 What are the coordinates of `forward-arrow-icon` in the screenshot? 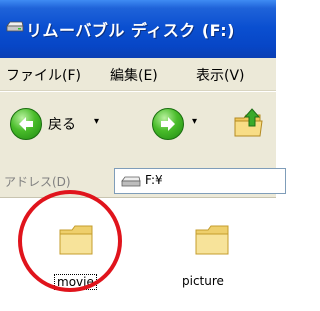 It's located at (168, 124).